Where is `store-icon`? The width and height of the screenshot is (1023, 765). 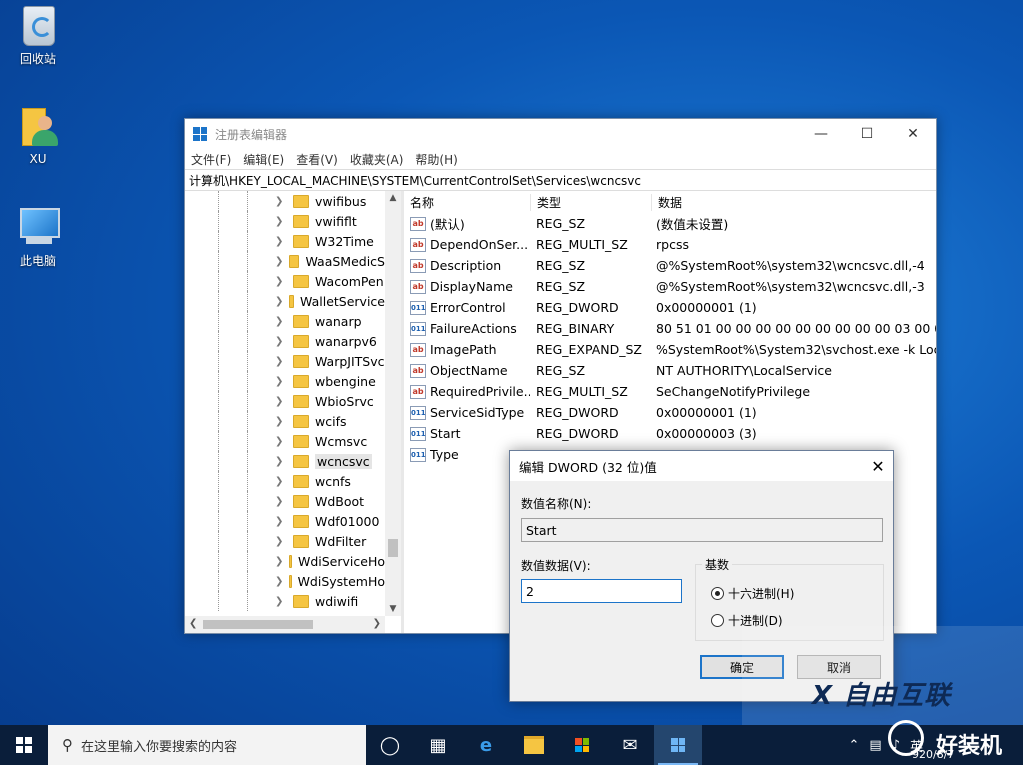 store-icon is located at coordinates (582, 745).